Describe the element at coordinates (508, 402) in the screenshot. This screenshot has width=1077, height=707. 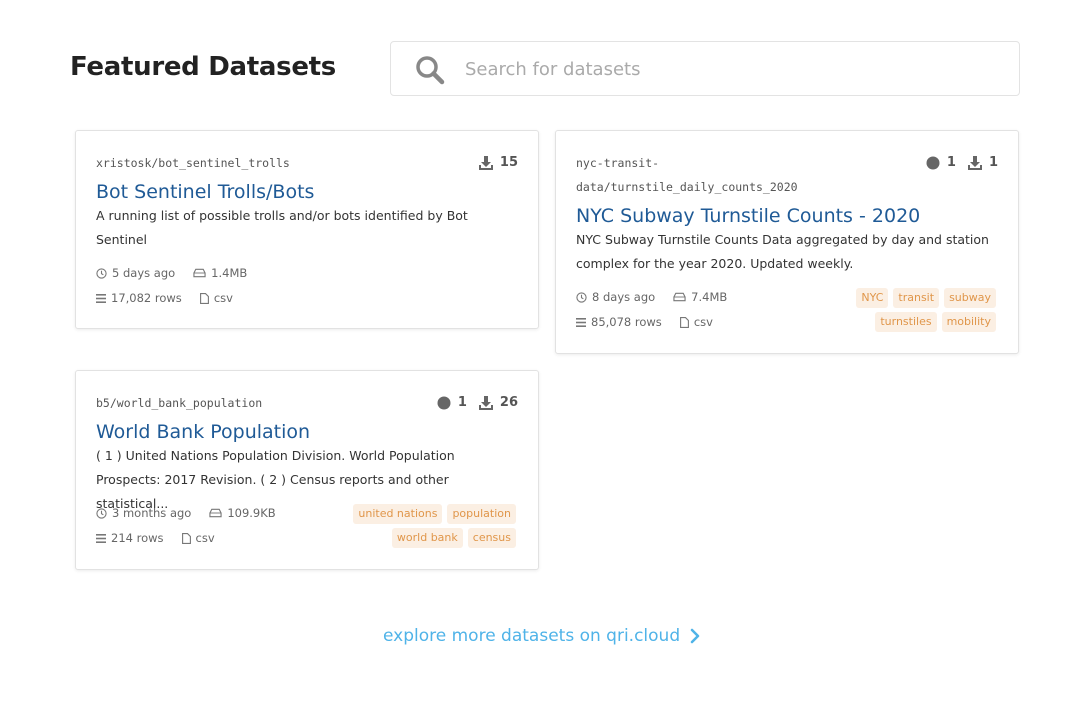
I see `download-count-value: 26` at that location.